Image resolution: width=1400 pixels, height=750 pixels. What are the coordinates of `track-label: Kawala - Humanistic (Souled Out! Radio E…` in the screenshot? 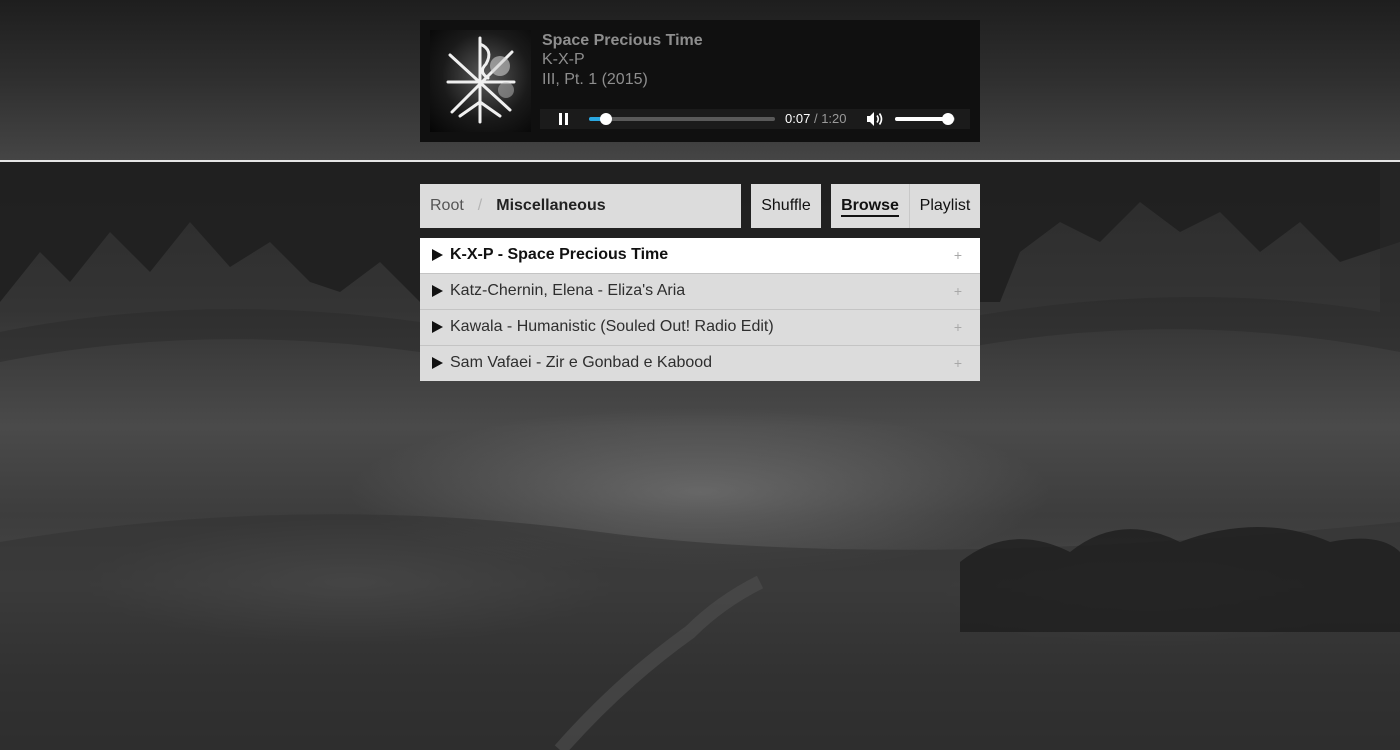 It's located at (612, 326).